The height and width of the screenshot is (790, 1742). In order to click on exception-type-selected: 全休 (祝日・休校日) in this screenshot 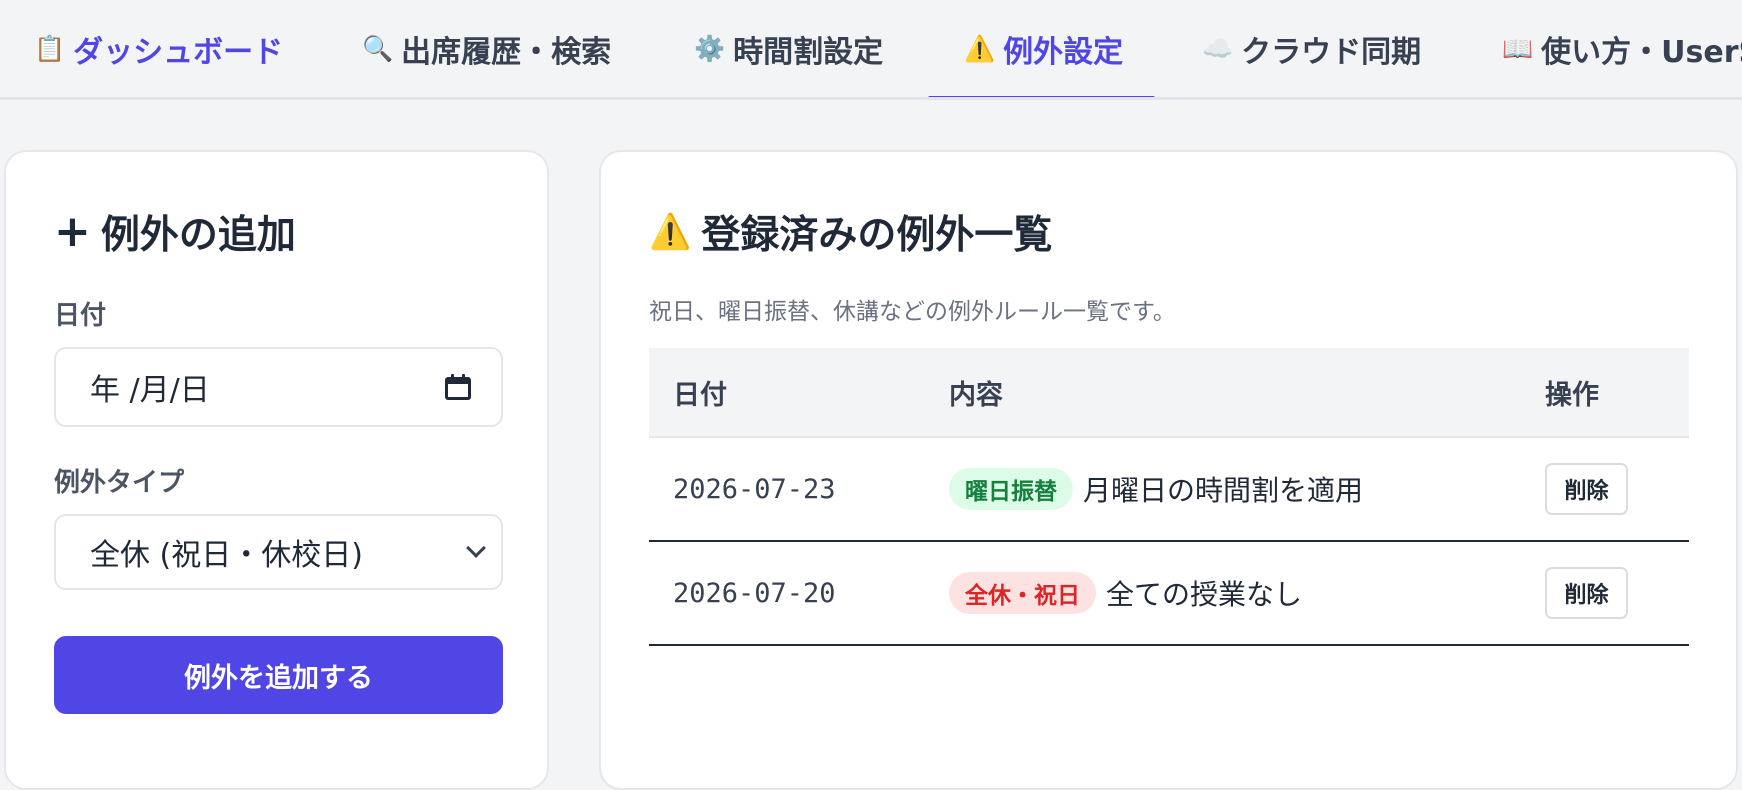, I will do `click(226, 555)`.